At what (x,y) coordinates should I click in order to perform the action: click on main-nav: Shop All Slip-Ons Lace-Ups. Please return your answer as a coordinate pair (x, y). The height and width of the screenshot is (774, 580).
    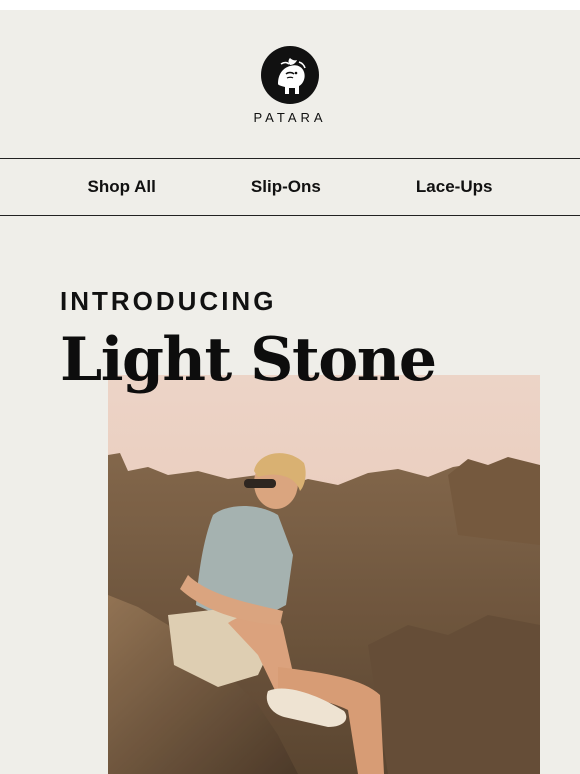
    Looking at the image, I should click on (290, 187).